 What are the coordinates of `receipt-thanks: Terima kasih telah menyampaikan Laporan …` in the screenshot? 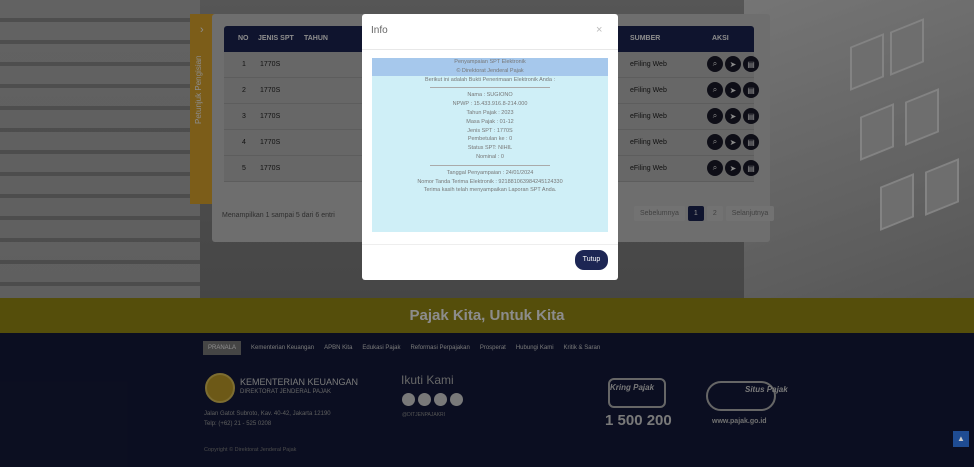 It's located at (490, 190).